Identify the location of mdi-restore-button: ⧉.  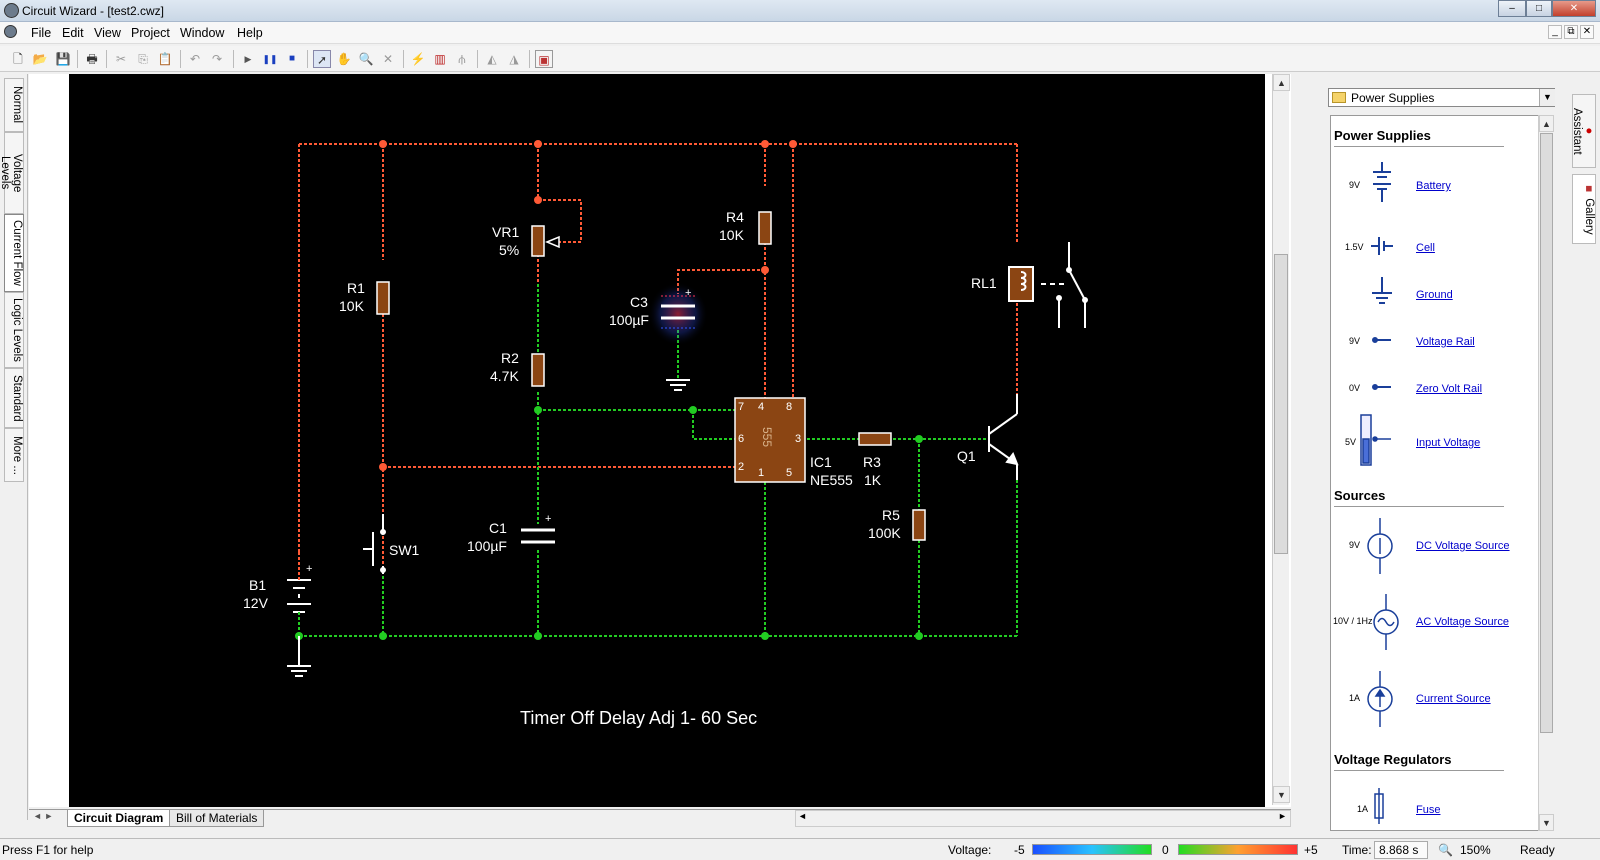
(1571, 32).